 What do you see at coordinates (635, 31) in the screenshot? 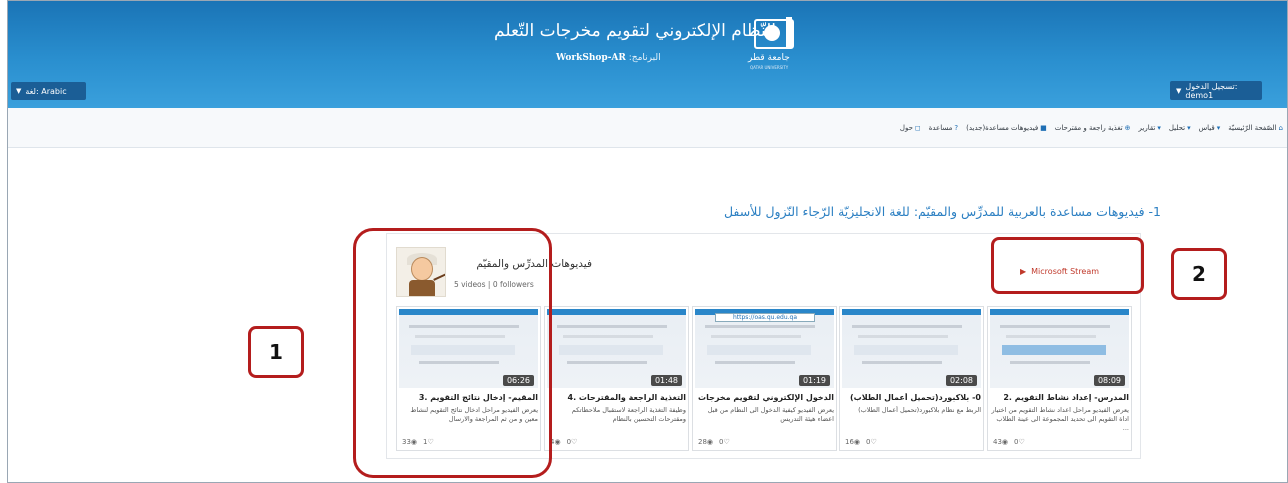
I see `system-title: النّظام الإلكتروني لتقويم مخرجات التّعلم` at bounding box center [635, 31].